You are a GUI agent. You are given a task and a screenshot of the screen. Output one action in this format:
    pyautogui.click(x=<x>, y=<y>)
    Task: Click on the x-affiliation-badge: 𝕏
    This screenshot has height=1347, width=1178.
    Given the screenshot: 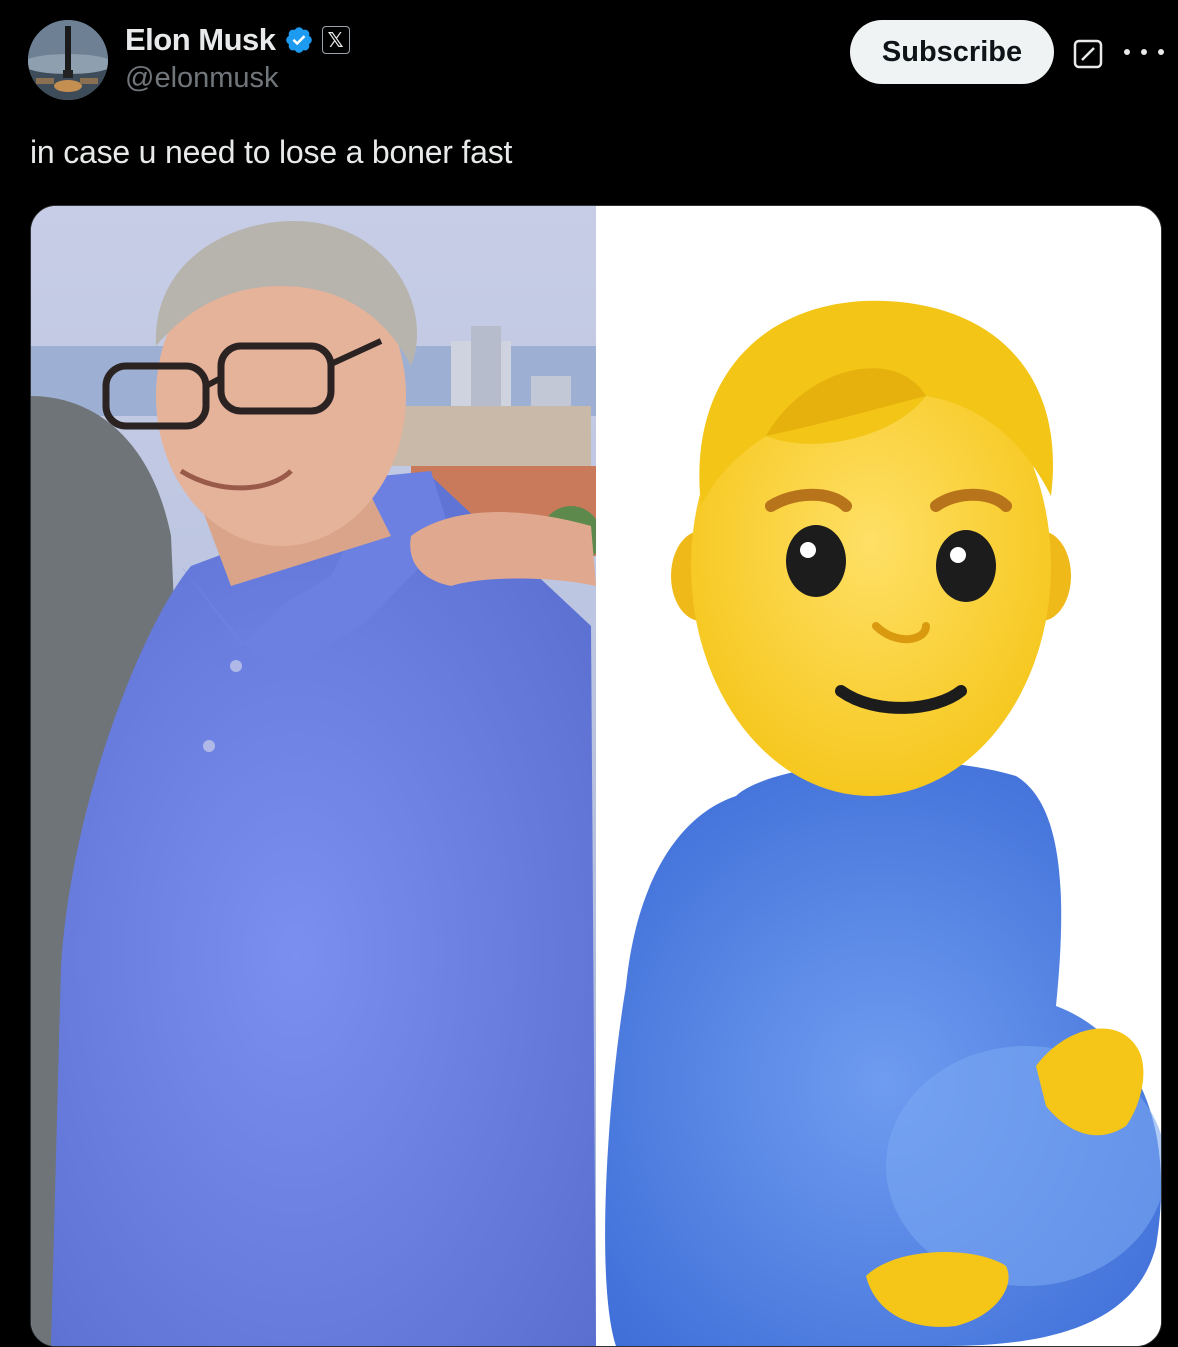 What is the action you would take?
    pyautogui.click(x=335, y=40)
    